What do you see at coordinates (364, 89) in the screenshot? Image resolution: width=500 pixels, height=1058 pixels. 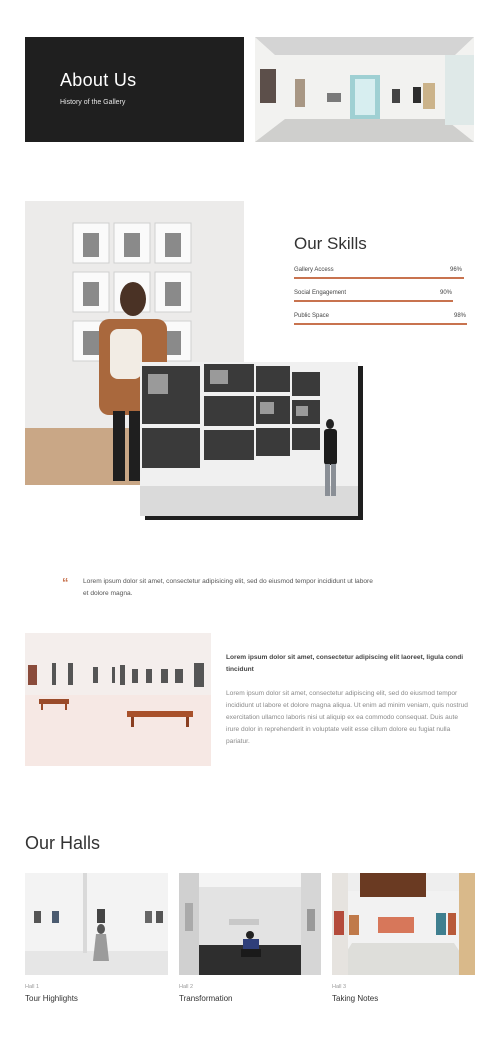 I see `gallery-hall-photo` at bounding box center [364, 89].